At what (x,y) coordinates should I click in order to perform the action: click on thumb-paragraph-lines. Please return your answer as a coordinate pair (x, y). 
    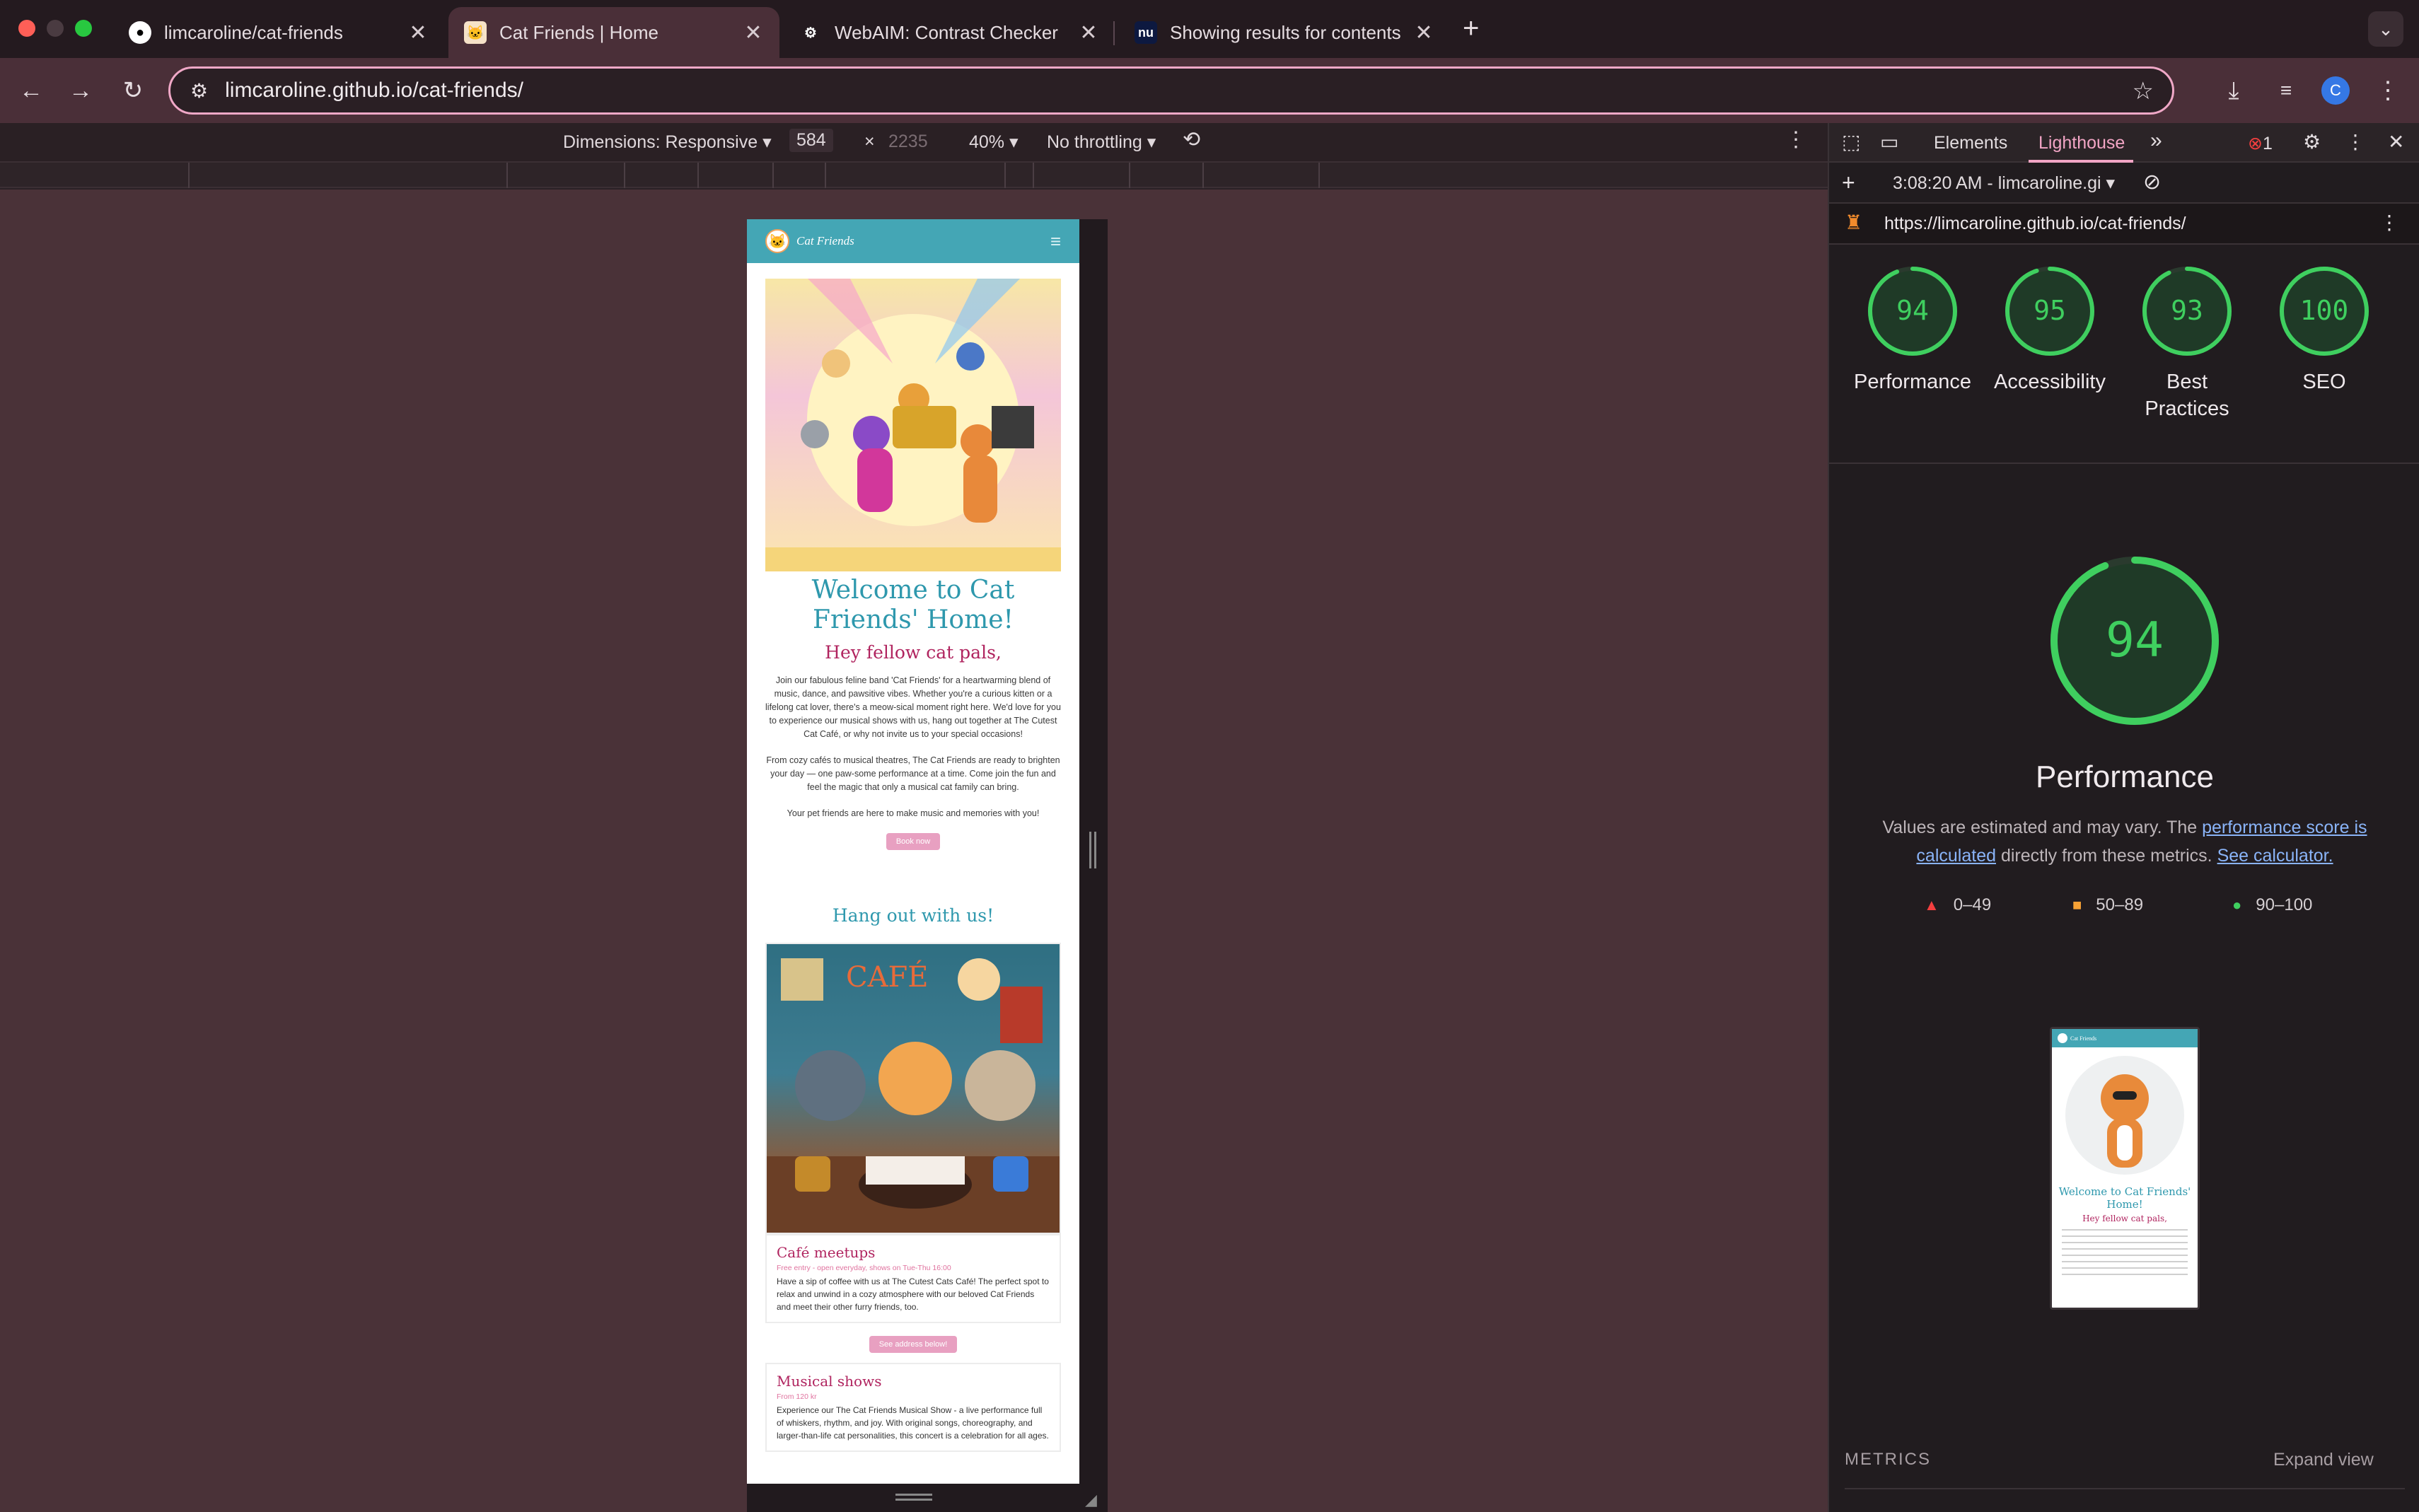
    Looking at the image, I should click on (2125, 1254).